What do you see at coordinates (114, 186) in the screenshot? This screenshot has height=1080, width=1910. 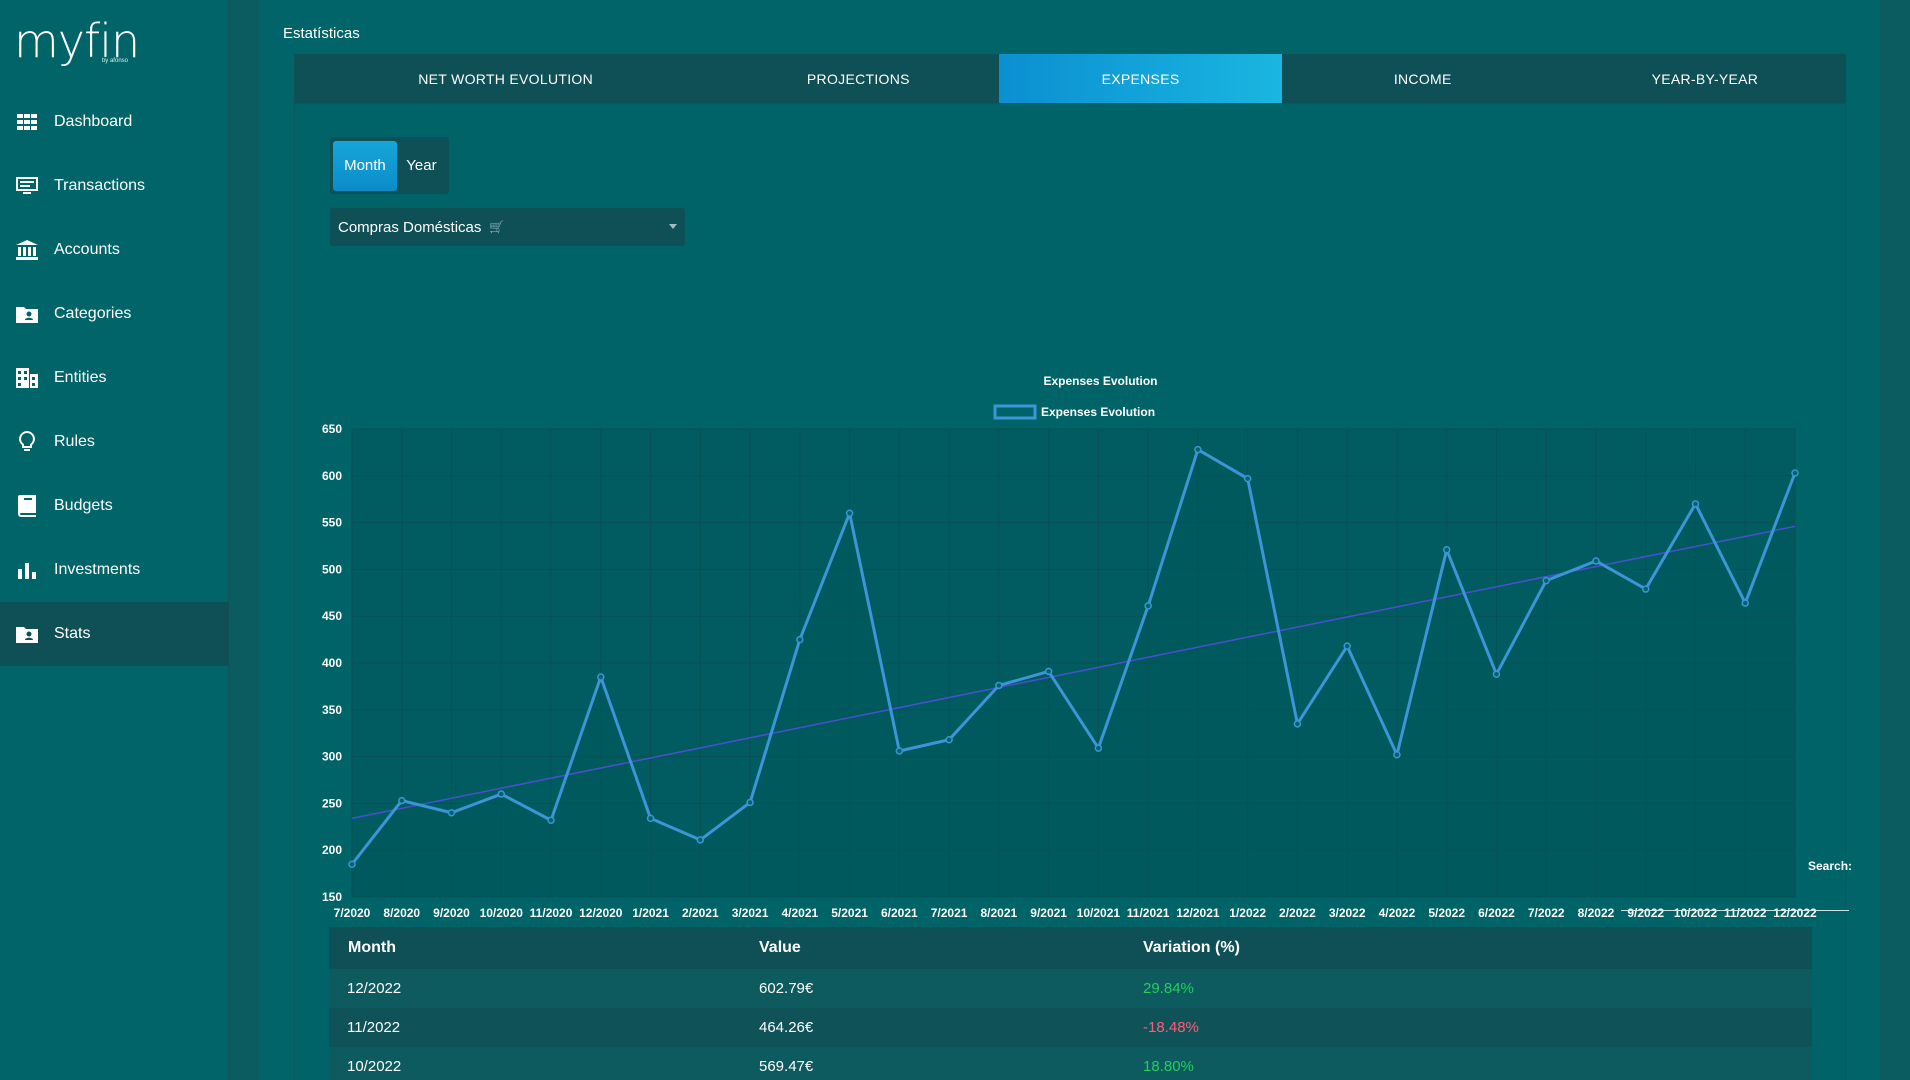 I see `sidebar-item-transactions: Transactions` at bounding box center [114, 186].